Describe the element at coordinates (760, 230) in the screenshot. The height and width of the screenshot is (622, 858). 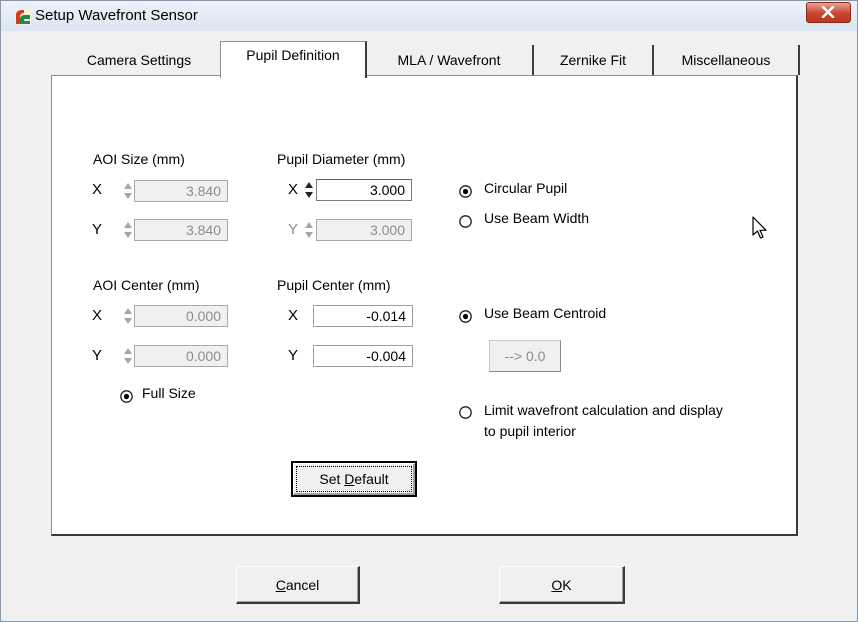
I see `mouse-pointer-icon` at that location.